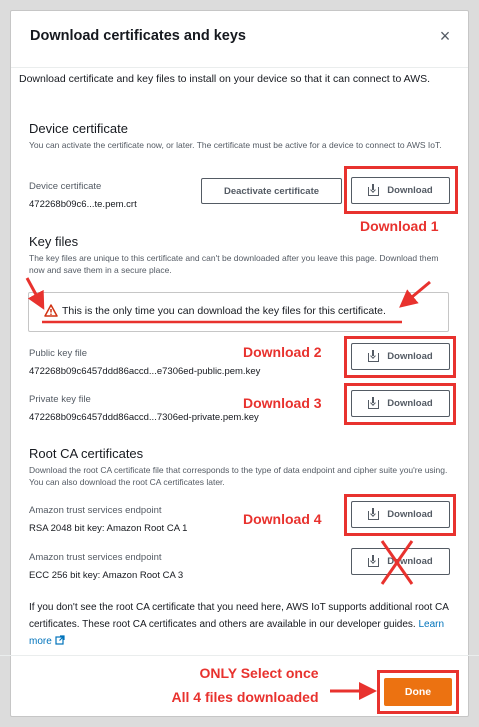 This screenshot has width=479, height=727. I want to click on cross-out-icon, so click(397, 562).